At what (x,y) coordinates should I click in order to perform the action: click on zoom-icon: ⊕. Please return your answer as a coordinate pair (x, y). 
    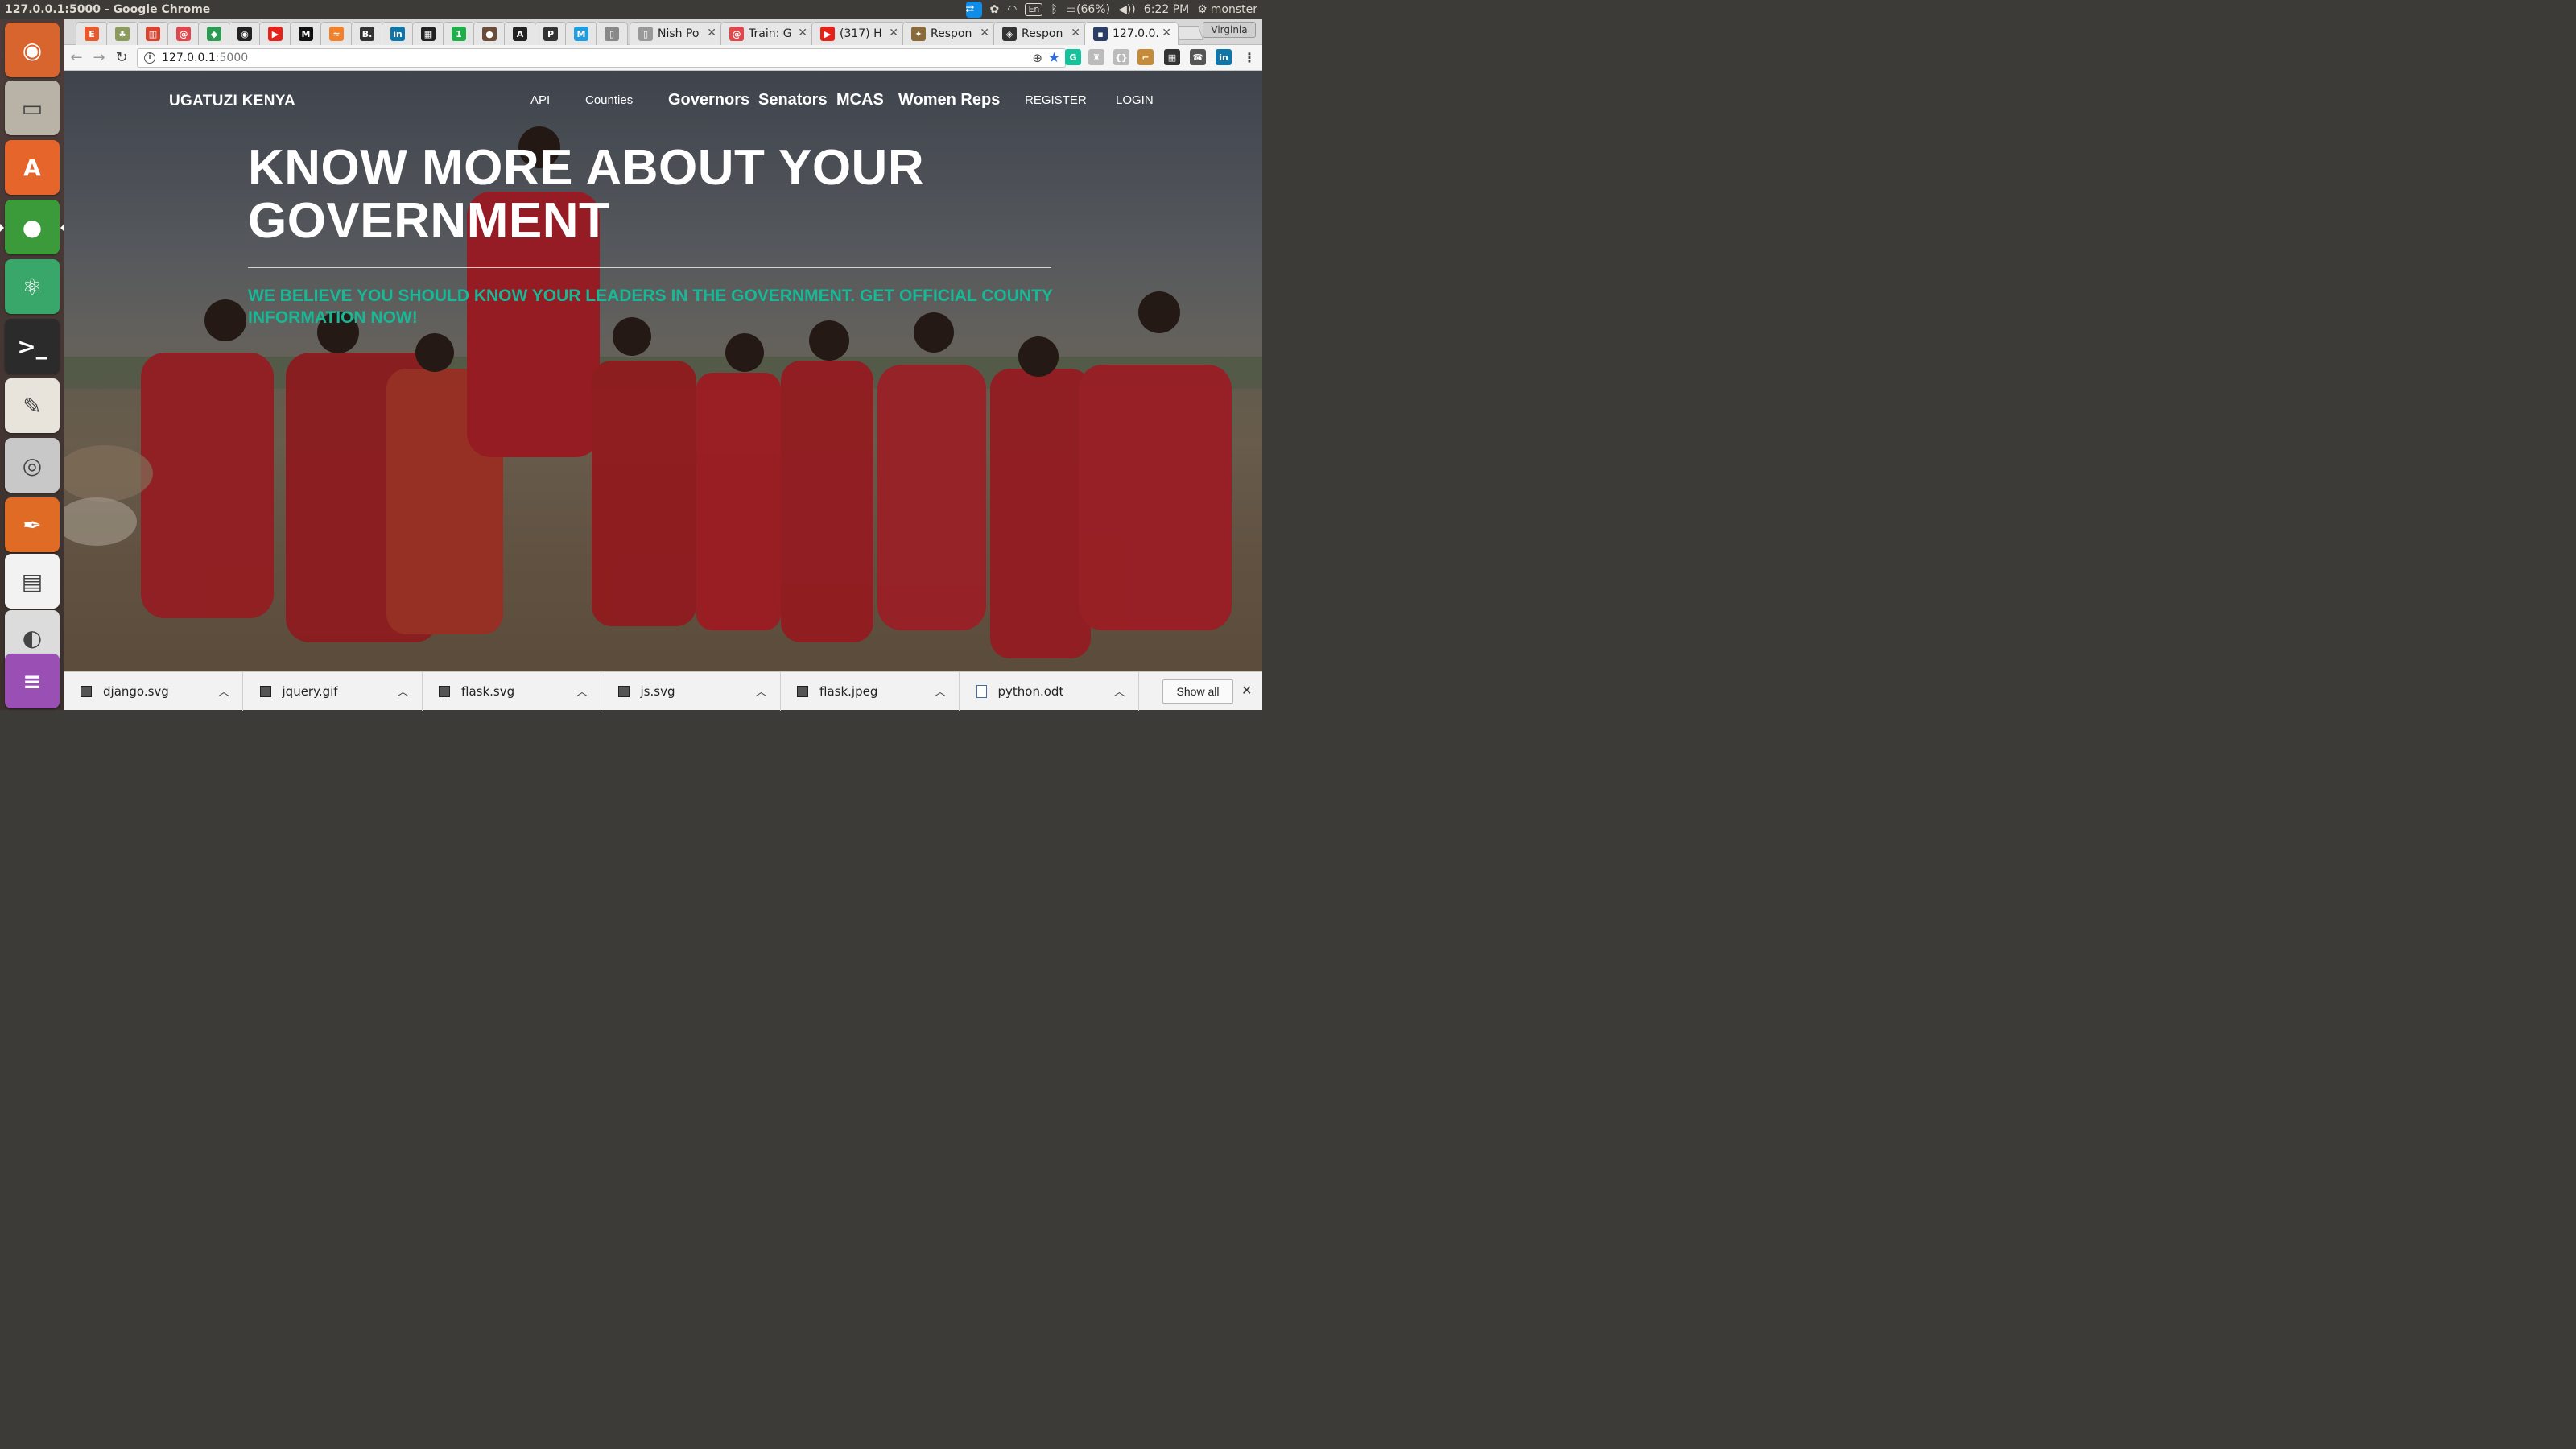
    Looking at the image, I should click on (1037, 58).